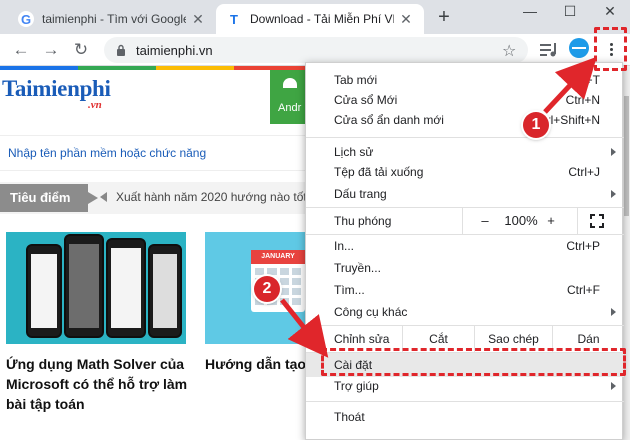 This screenshot has width=630, height=440. I want to click on menu-label: Dấu trang, so click(360, 194).